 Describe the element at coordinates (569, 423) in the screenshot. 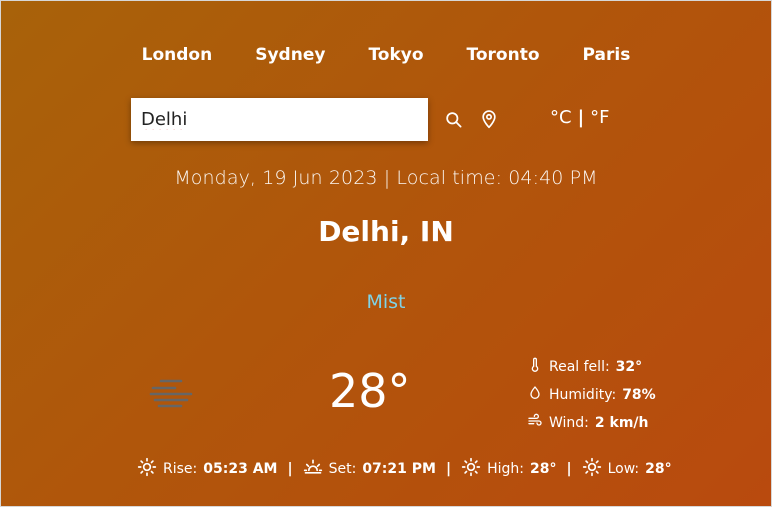

I see `wind-label: Wind:` at that location.